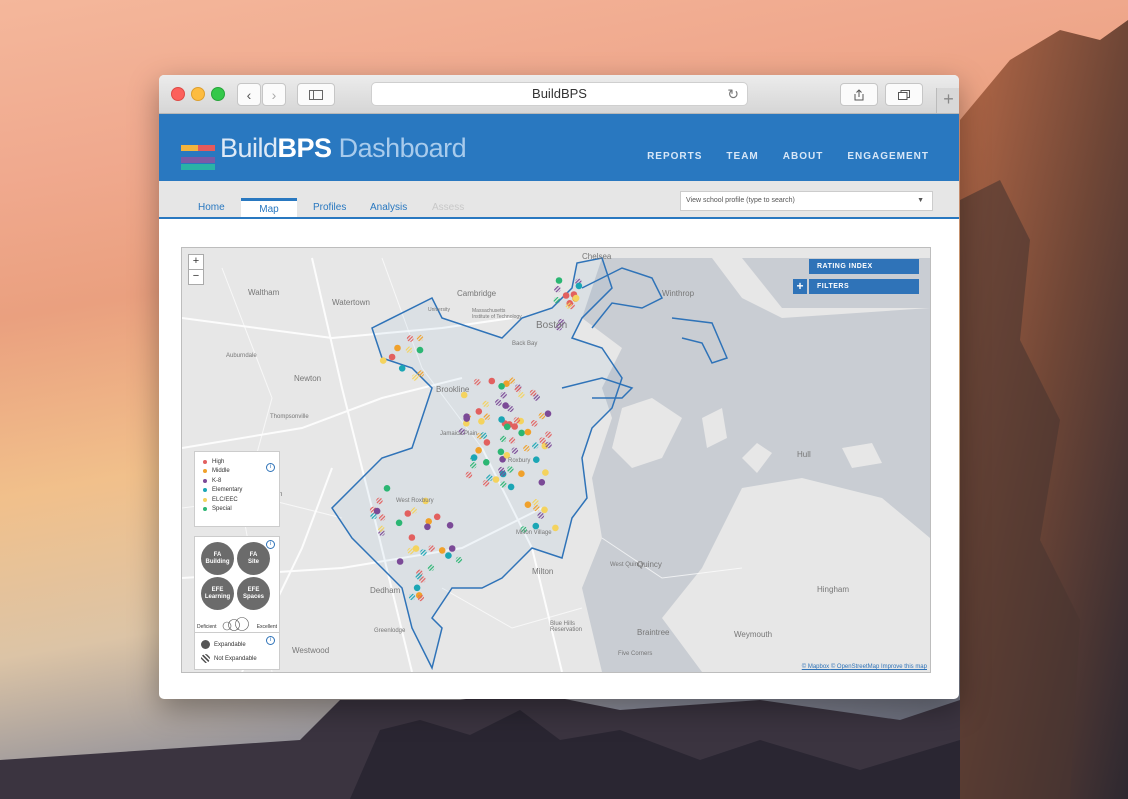 The image size is (1128, 799). I want to click on zoom-out-button: −, so click(196, 277).